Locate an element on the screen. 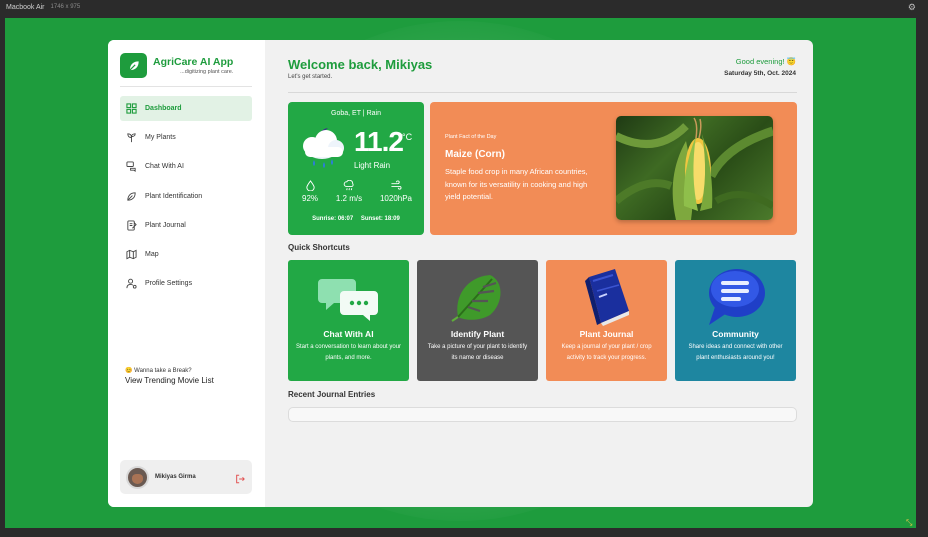 The height and width of the screenshot is (537, 928). speech-bubble-icon is located at coordinates (735, 297).